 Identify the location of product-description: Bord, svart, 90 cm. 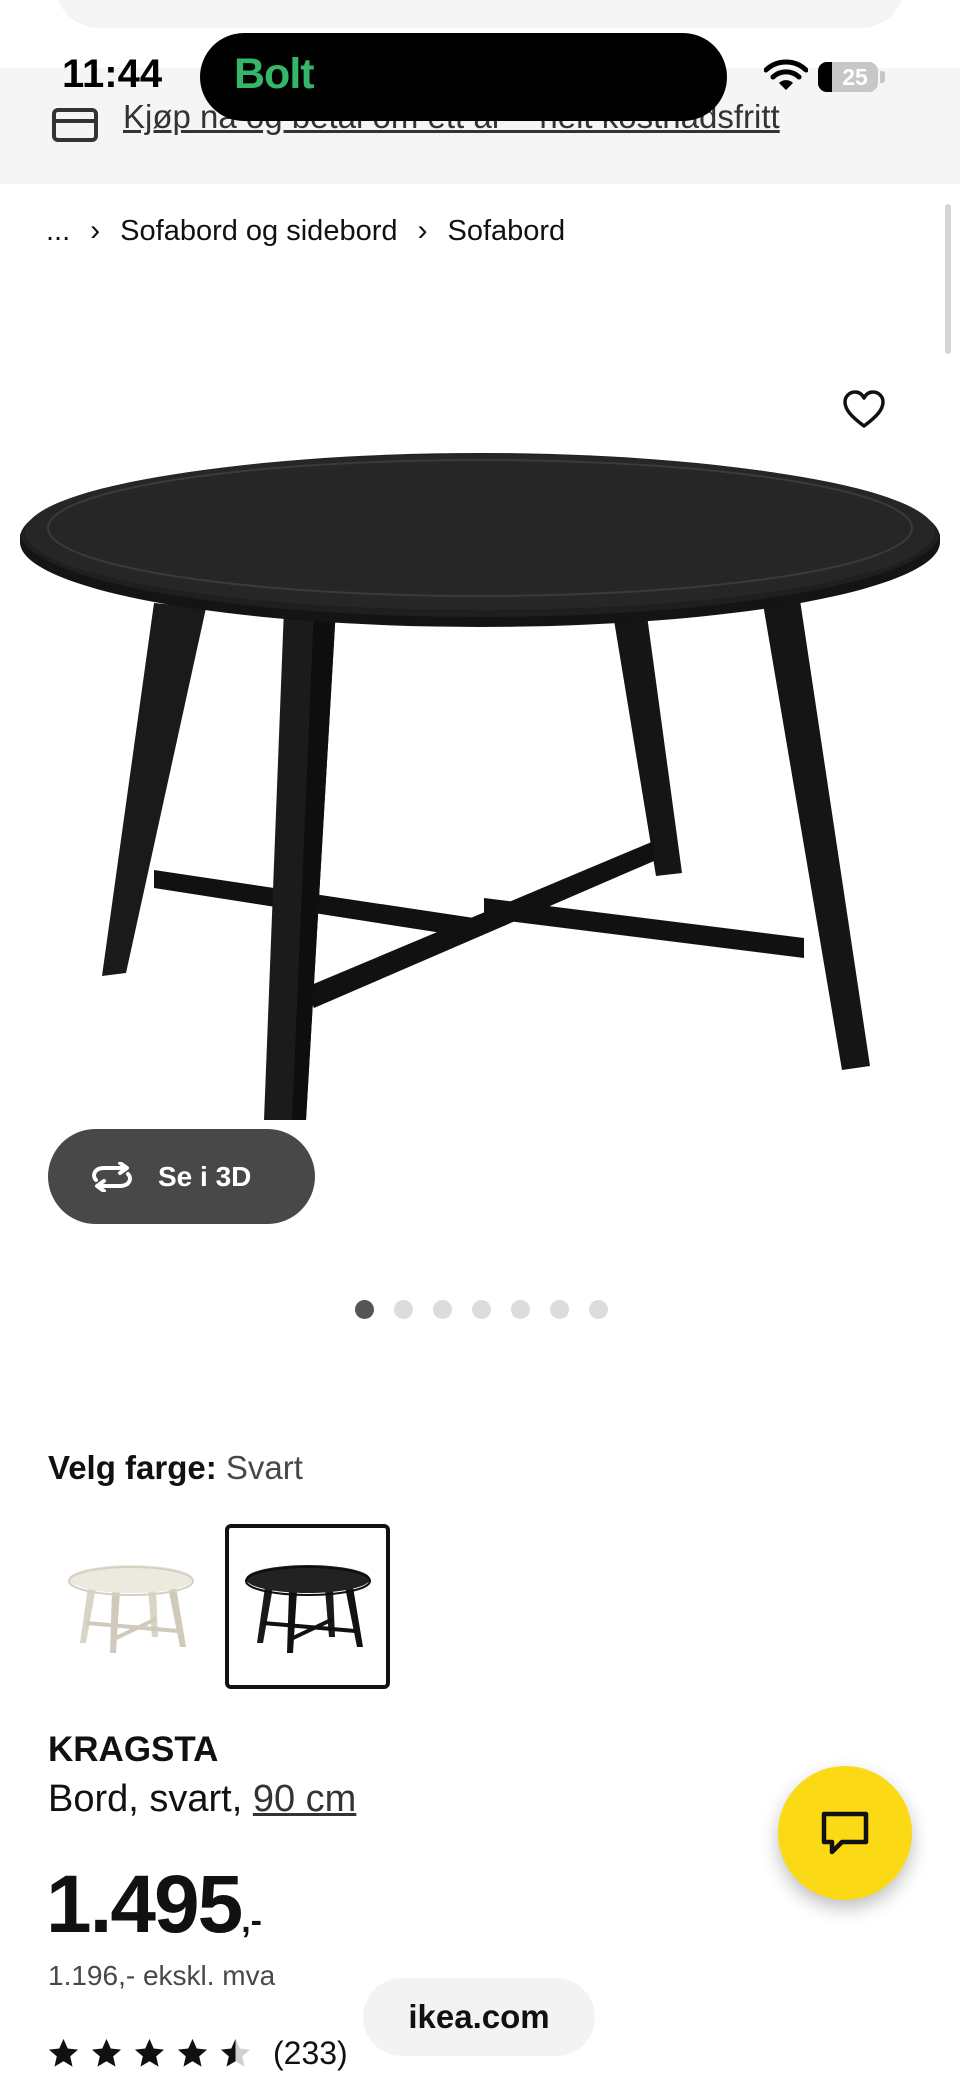
(202, 1799).